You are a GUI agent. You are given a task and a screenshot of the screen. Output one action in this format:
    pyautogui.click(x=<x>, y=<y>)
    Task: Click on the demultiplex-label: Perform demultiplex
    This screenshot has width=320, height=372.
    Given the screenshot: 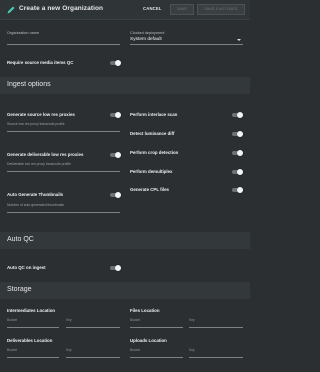 What is the action you would take?
    pyautogui.click(x=151, y=171)
    